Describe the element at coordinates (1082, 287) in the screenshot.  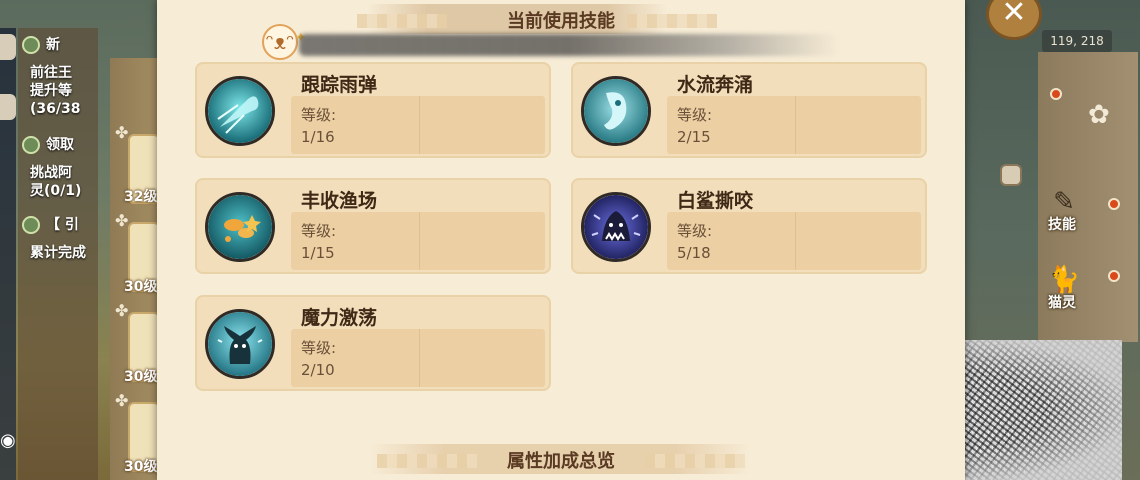
I see `cat-spirit-button: 🐈 猫灵` at that location.